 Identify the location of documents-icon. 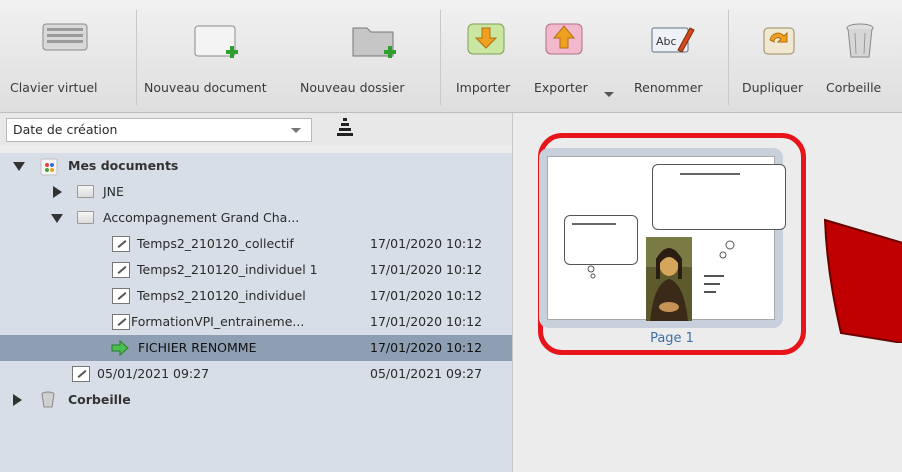
(49, 167).